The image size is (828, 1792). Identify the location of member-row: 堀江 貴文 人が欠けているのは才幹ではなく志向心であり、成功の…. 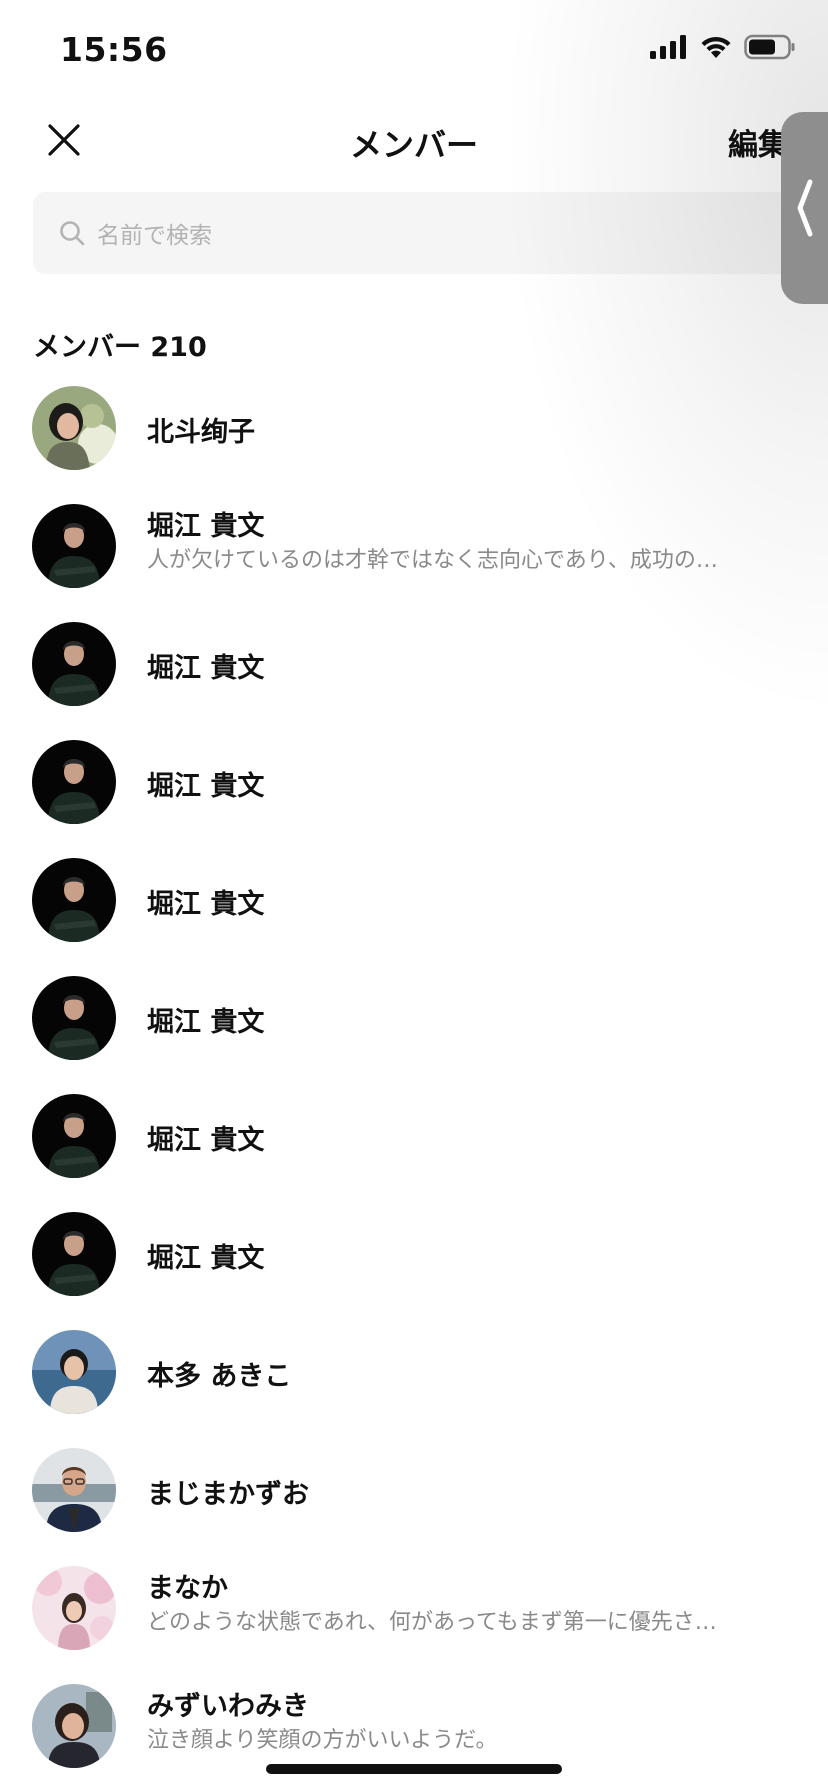
(414, 557).